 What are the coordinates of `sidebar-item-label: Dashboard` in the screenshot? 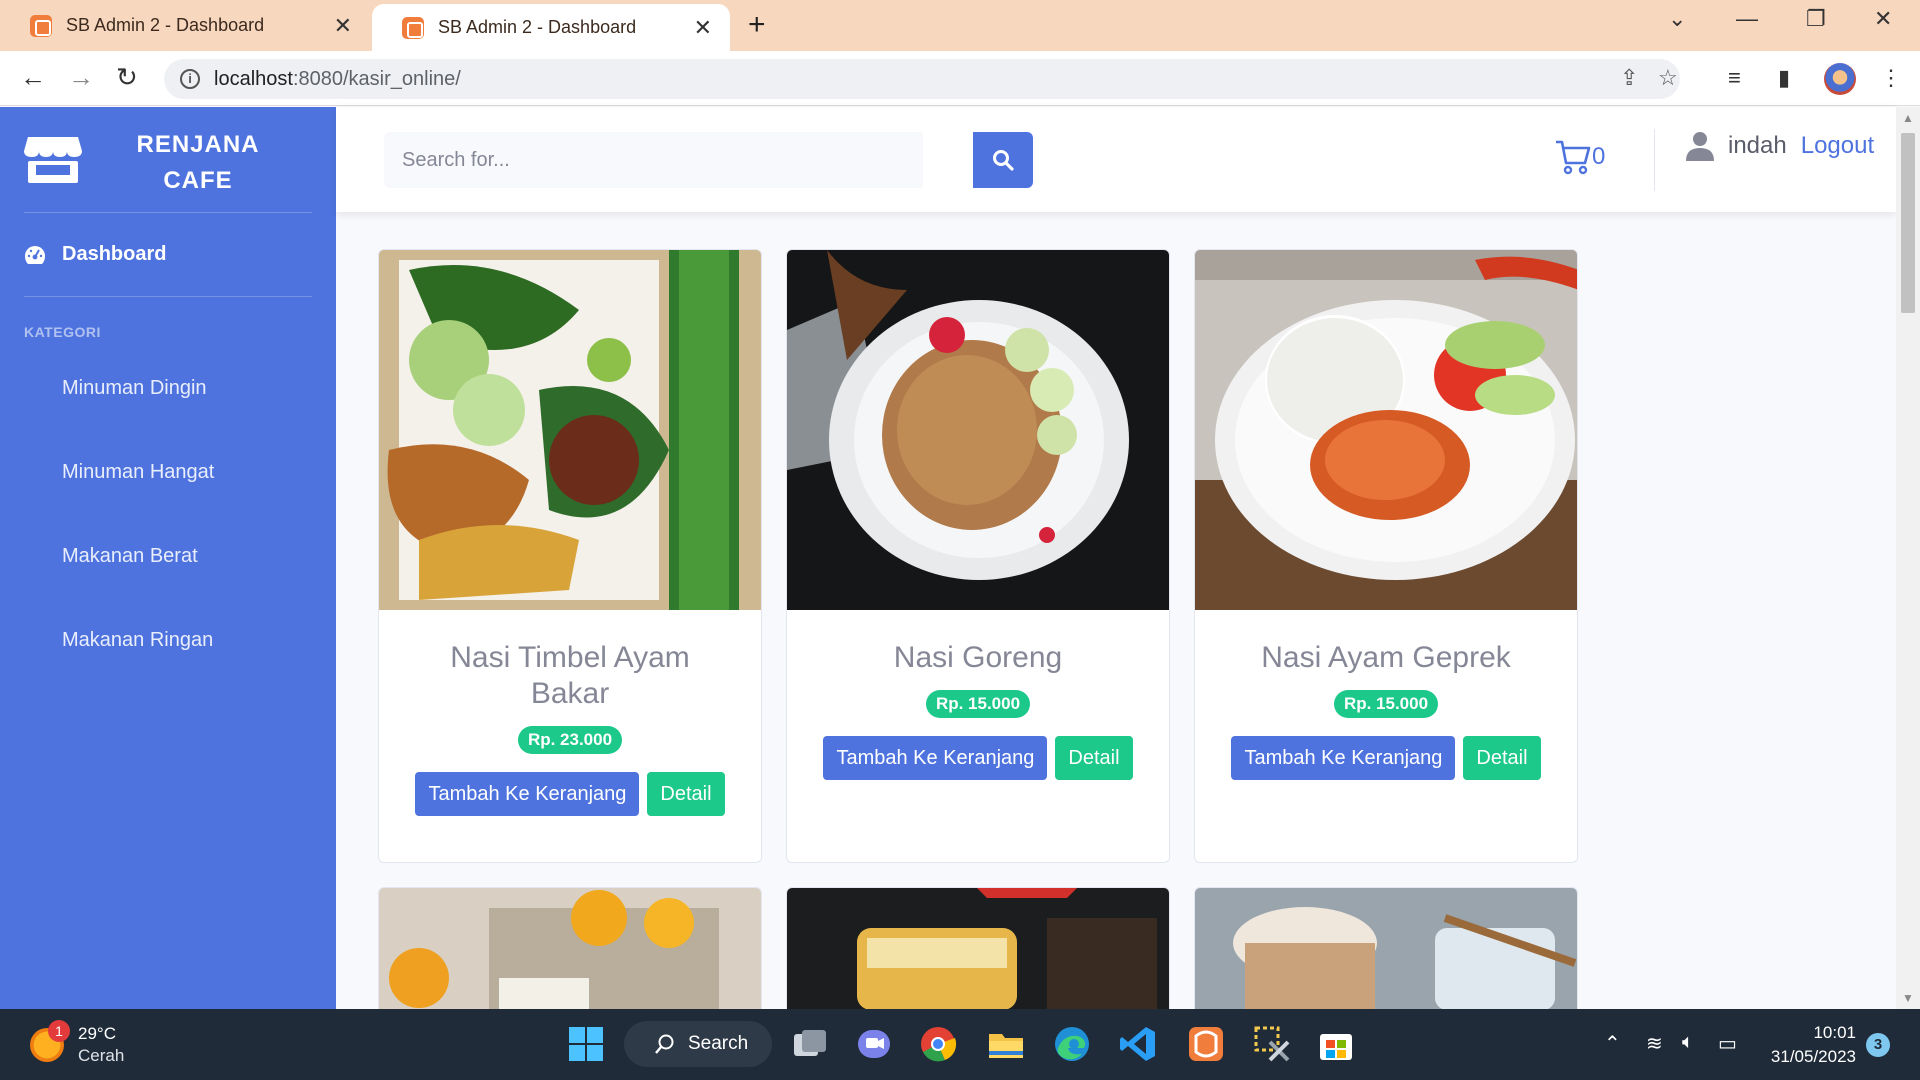 It's located at (114, 254).